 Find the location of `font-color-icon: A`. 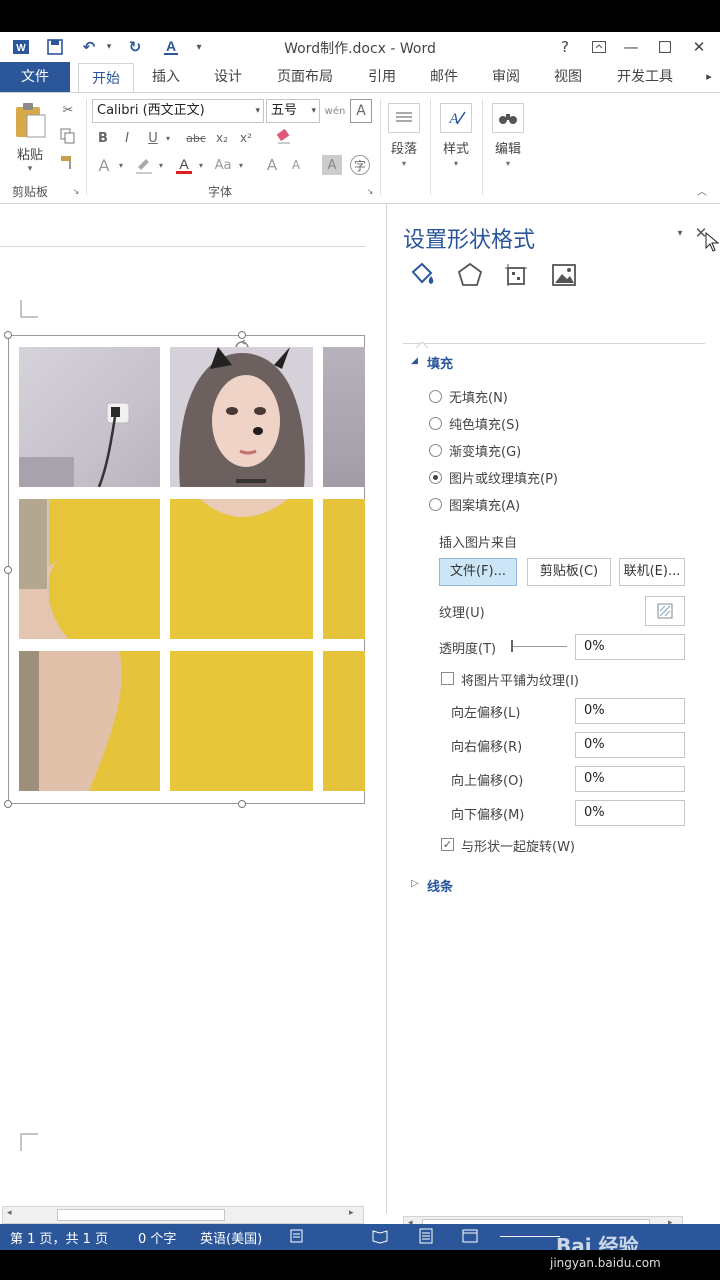

font-color-icon: A is located at coordinates (184, 165).